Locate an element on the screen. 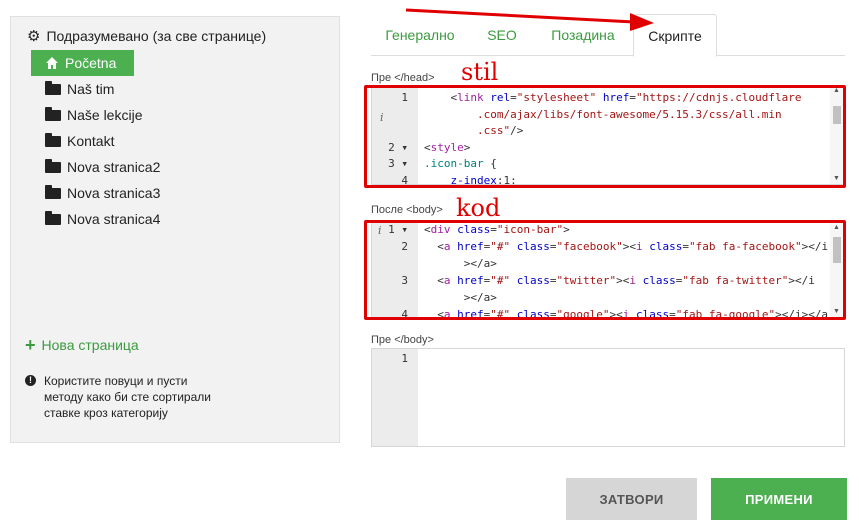 Image resolution: width=859 pixels, height=531 pixels. code-token: "icon-bar" is located at coordinates (530, 229).